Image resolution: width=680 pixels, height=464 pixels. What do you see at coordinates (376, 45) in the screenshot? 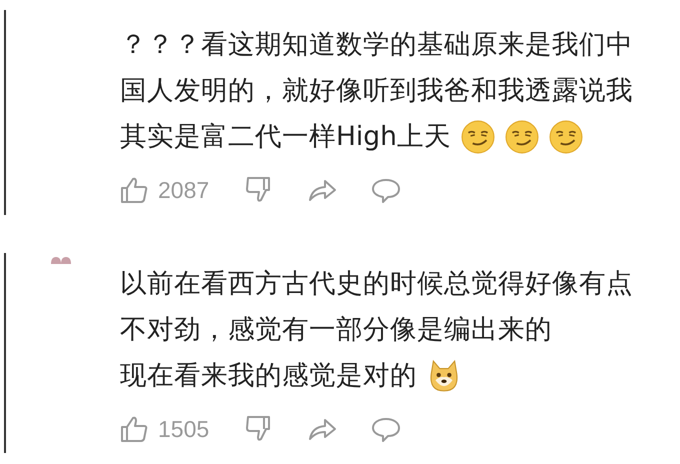
I see `comment-text: ？？？看这期知道数学的基础原来是我们中` at bounding box center [376, 45].